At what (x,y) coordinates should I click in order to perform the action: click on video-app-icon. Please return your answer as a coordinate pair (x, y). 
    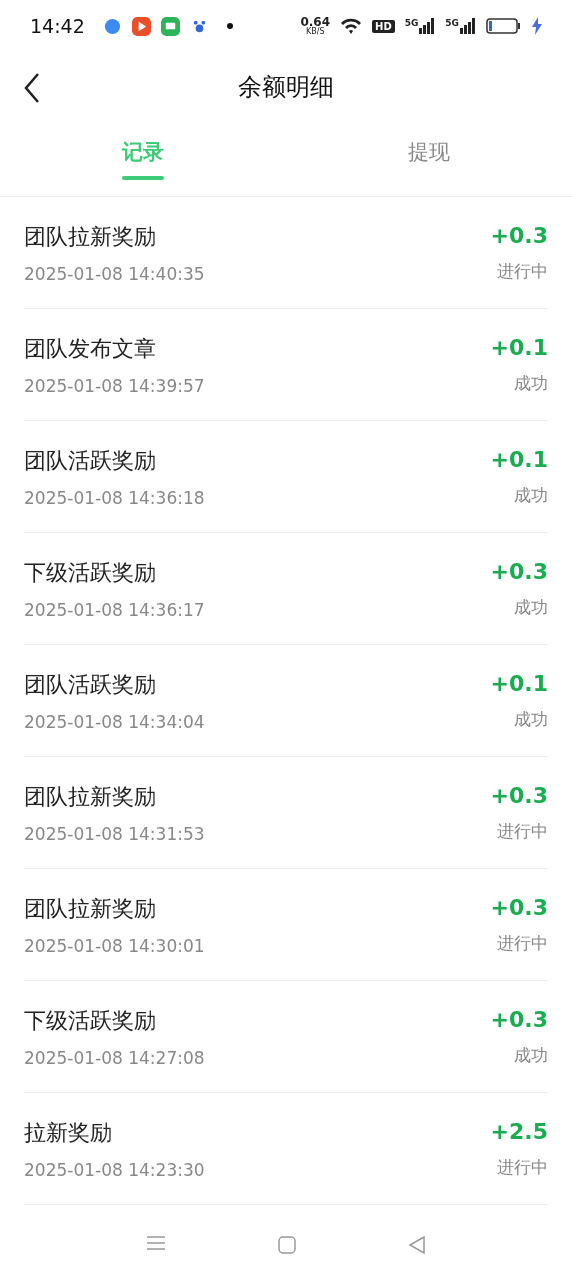
    Looking at the image, I should click on (141, 26).